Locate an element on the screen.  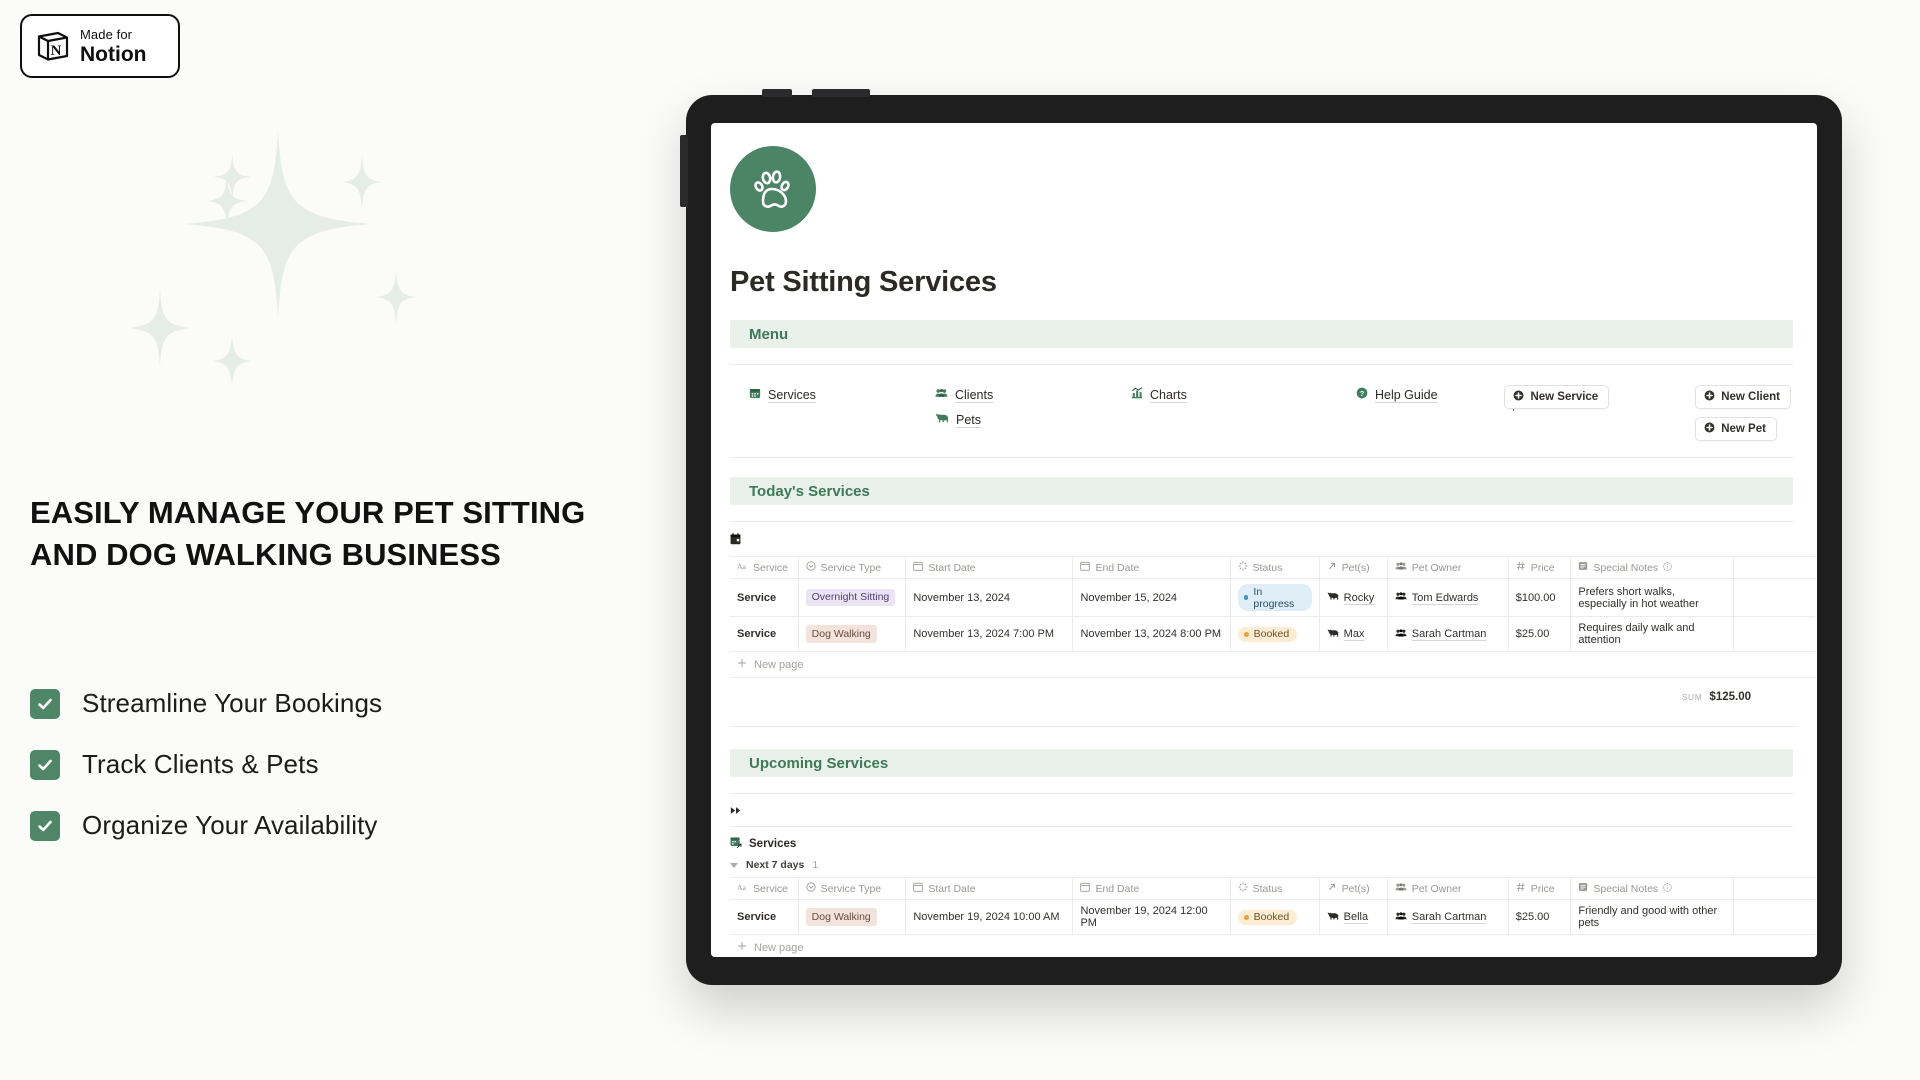
title-icon: Aa is located at coordinates (742, 568).